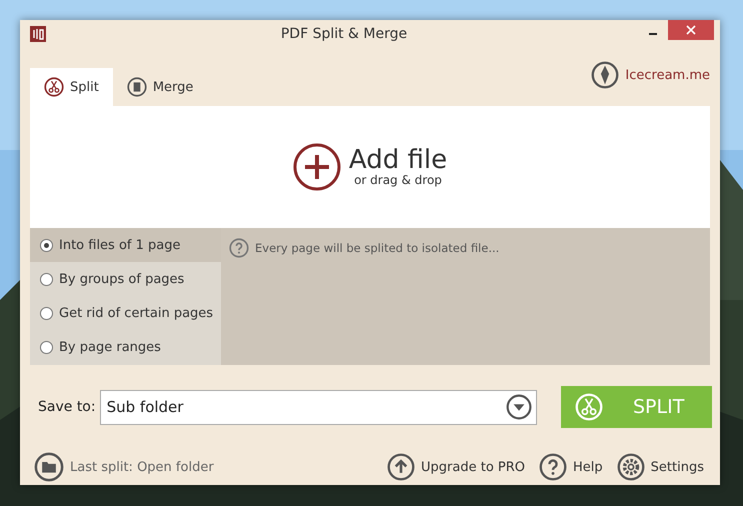 The width and height of the screenshot is (743, 506). Describe the element at coordinates (398, 160) in the screenshot. I see `add-file-title: Add file` at that location.